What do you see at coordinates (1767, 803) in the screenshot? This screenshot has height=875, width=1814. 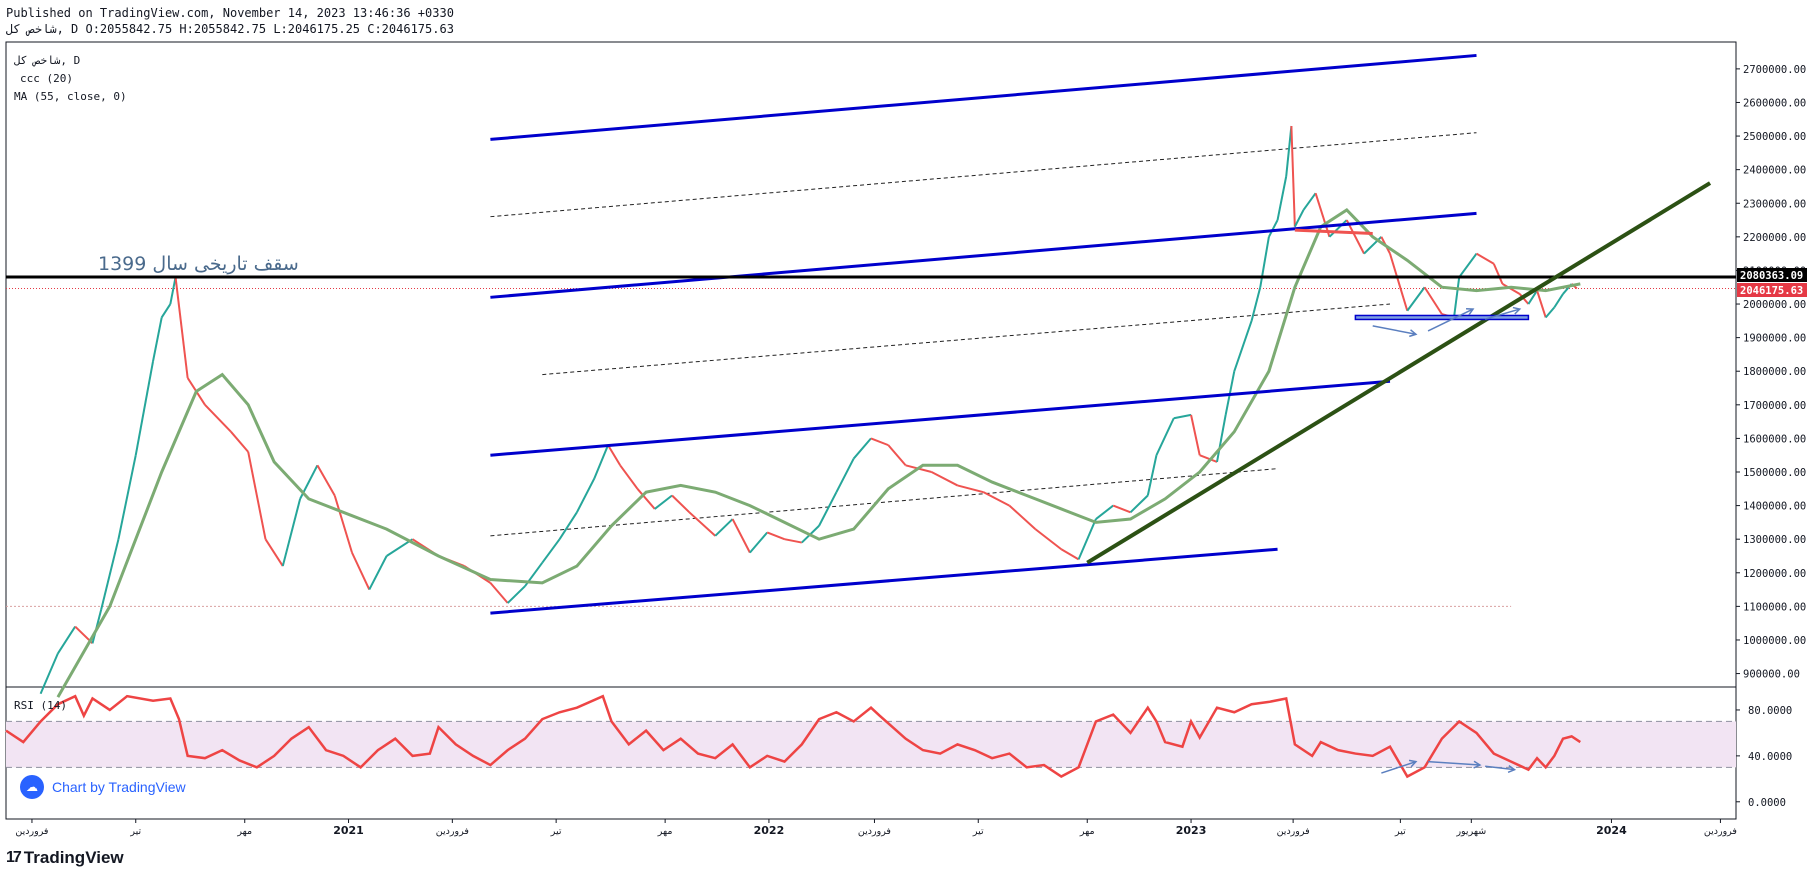 I see `rsi-axis-tick: 0.0000` at bounding box center [1767, 803].